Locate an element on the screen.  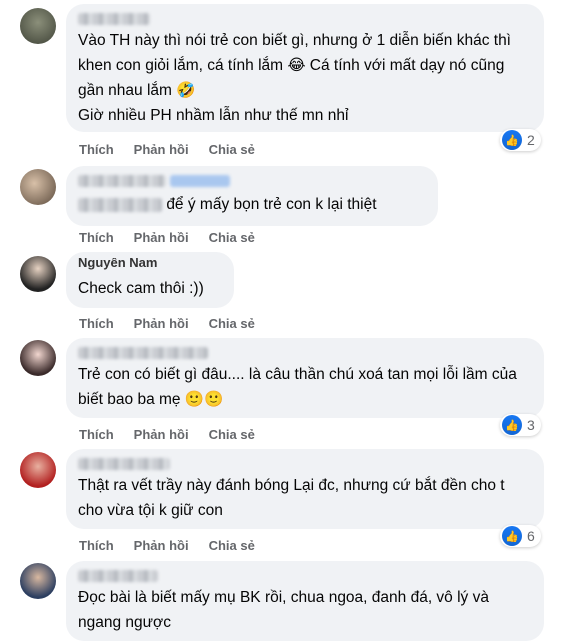
reaction-count: 👍 3 is located at coordinates (520, 425).